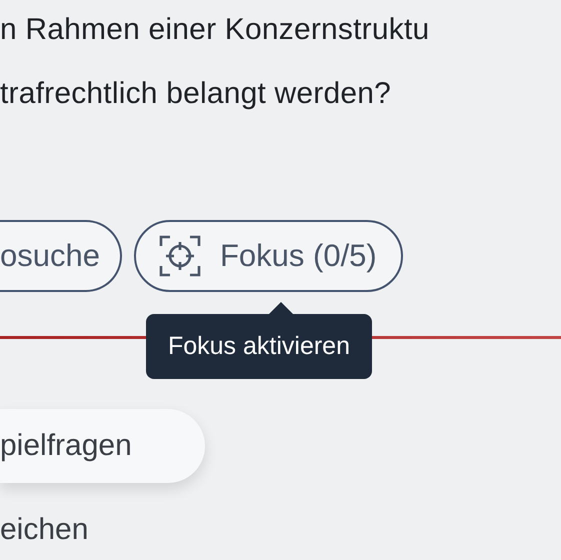  I want to click on focus-icon, so click(180, 256).